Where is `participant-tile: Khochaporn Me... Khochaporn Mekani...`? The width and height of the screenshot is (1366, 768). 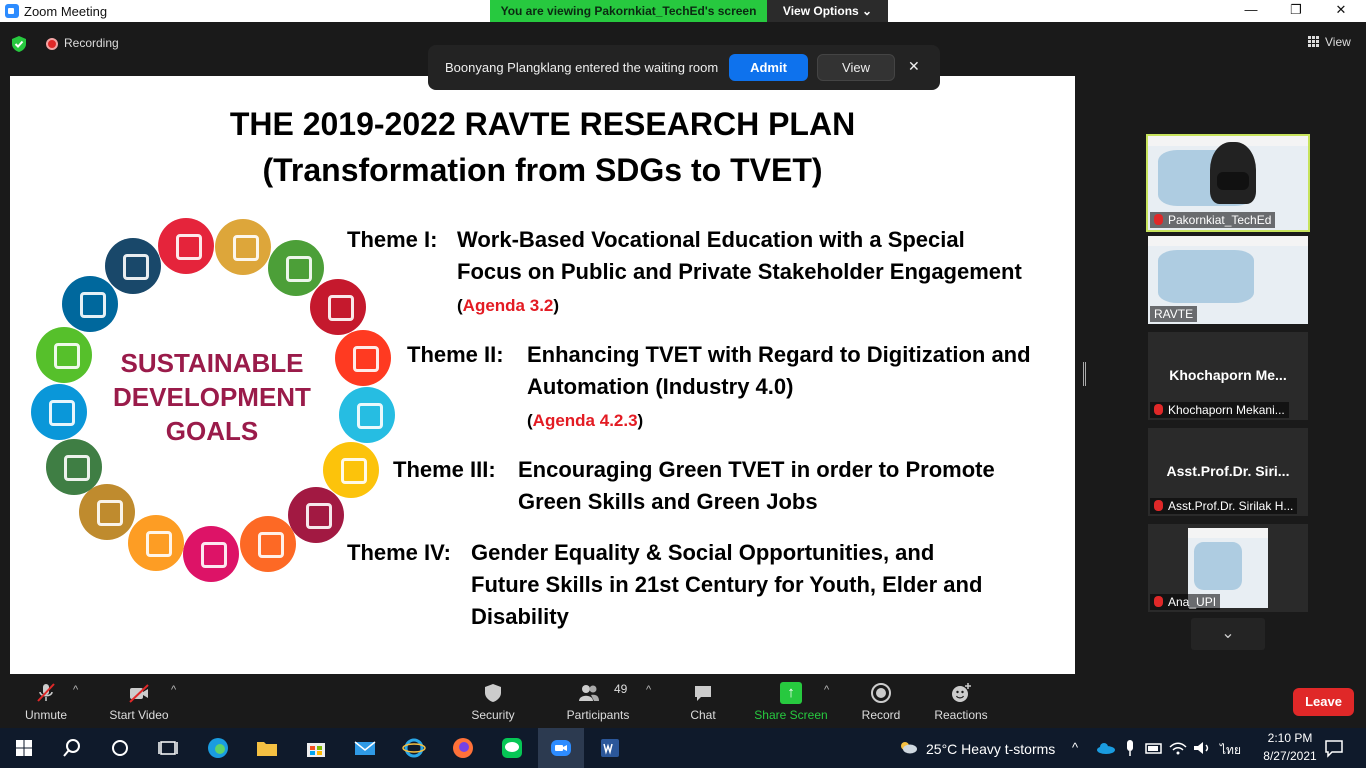 participant-tile: Khochaporn Me... Khochaporn Mekani... is located at coordinates (1228, 376).